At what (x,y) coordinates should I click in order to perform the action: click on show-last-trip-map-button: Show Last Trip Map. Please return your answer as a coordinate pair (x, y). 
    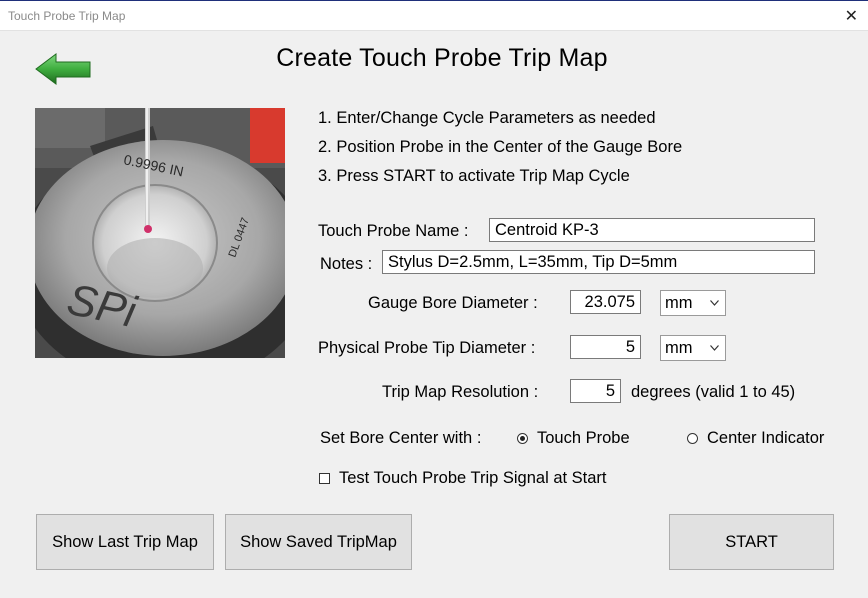
    Looking at the image, I should click on (125, 542).